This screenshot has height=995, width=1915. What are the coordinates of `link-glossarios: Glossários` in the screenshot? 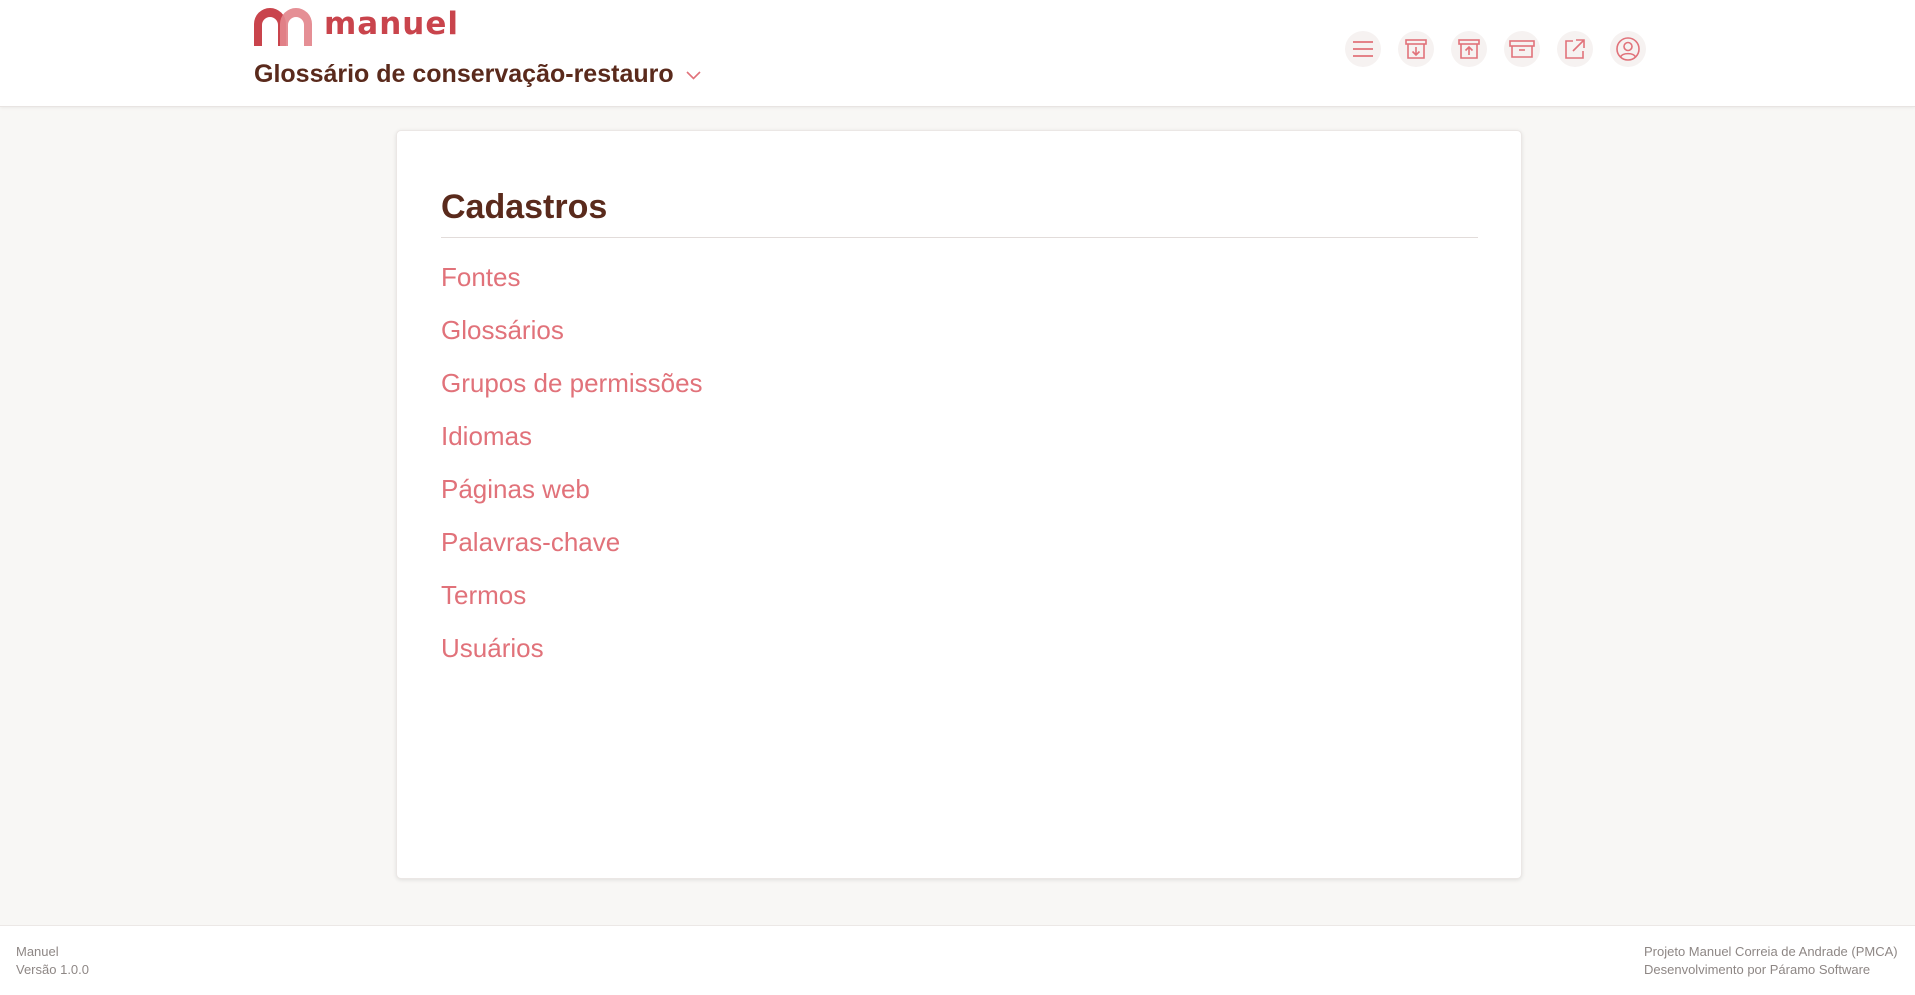 It's located at (502, 330).